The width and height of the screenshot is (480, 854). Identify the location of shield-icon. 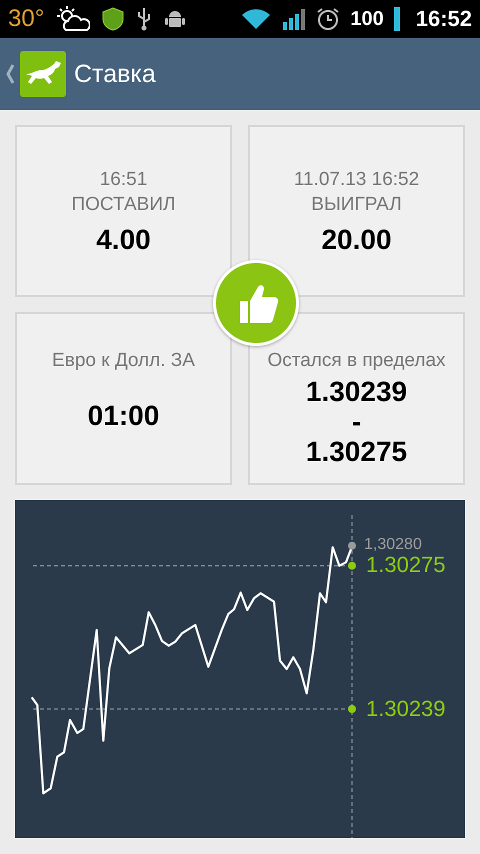
(113, 19).